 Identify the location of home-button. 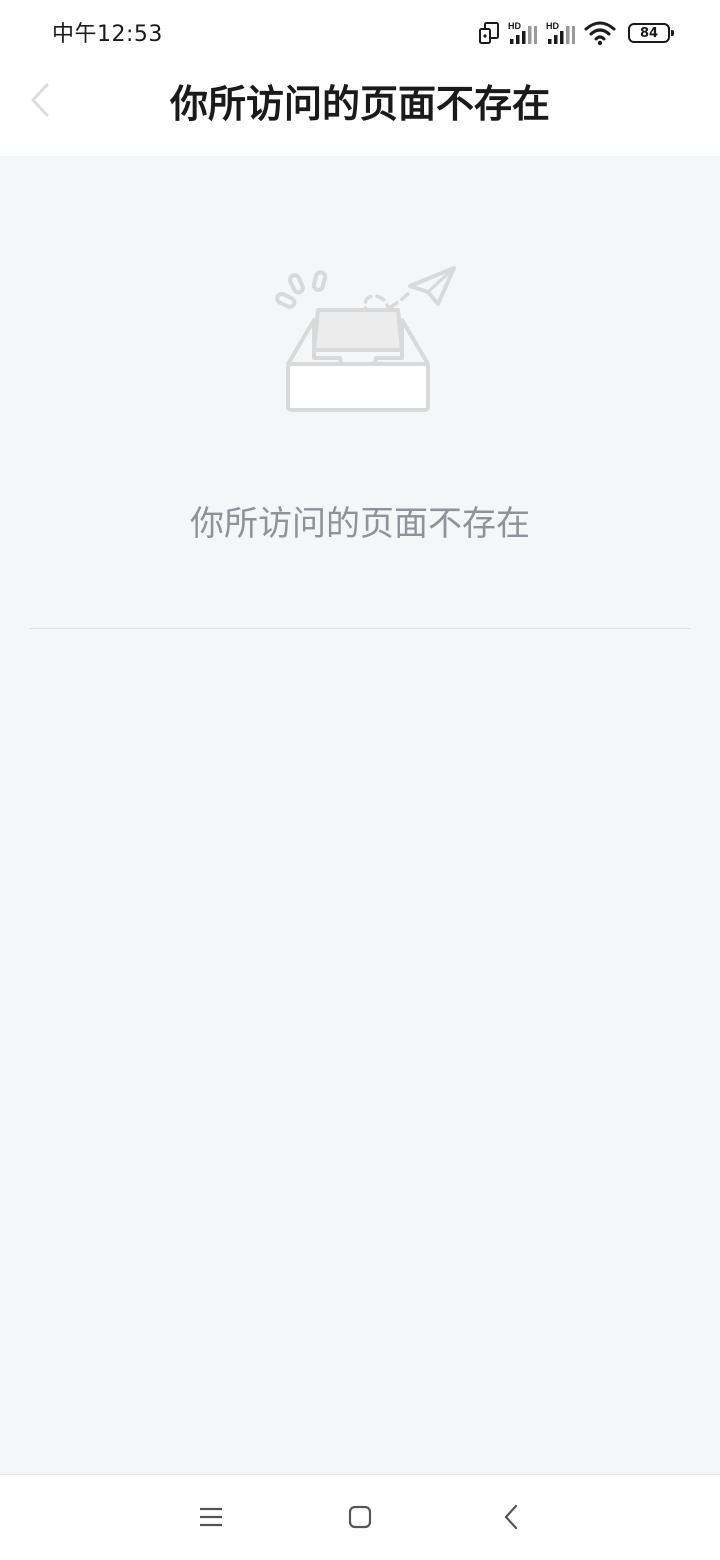
(360, 1519).